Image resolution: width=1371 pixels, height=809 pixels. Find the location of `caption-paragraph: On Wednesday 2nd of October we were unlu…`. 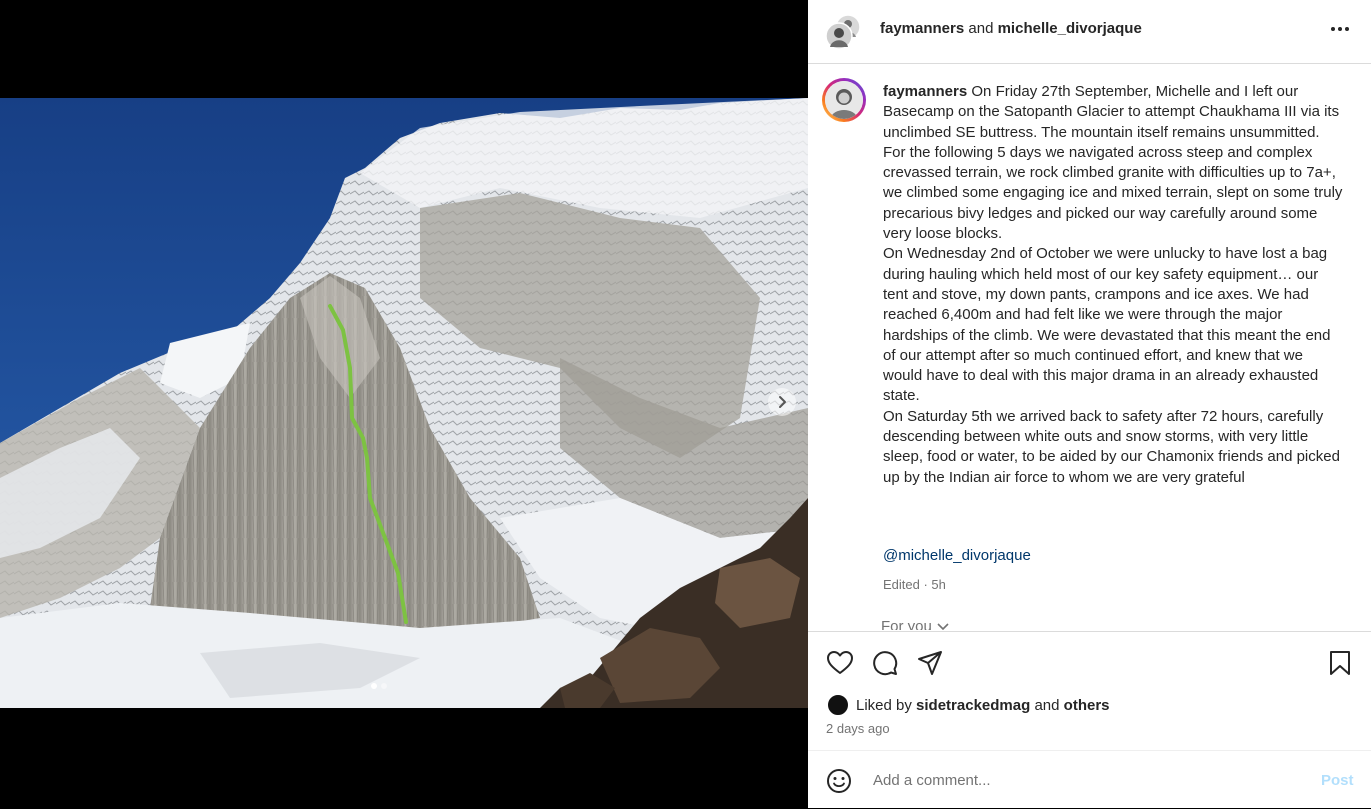

caption-paragraph: On Wednesday 2nd of October we were unlu… is located at coordinates (1107, 325).